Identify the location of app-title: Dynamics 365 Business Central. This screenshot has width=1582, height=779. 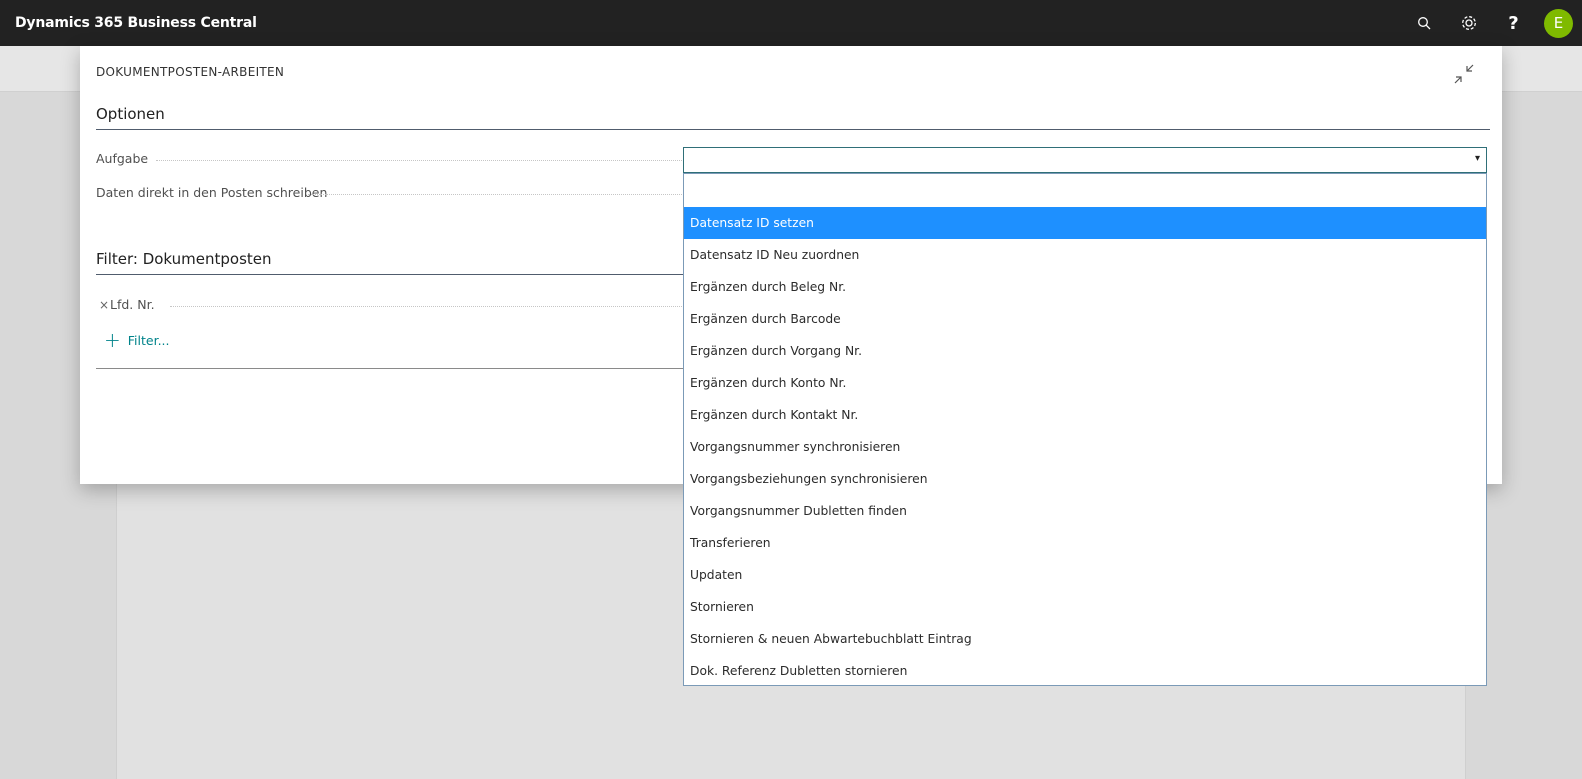
(136, 23).